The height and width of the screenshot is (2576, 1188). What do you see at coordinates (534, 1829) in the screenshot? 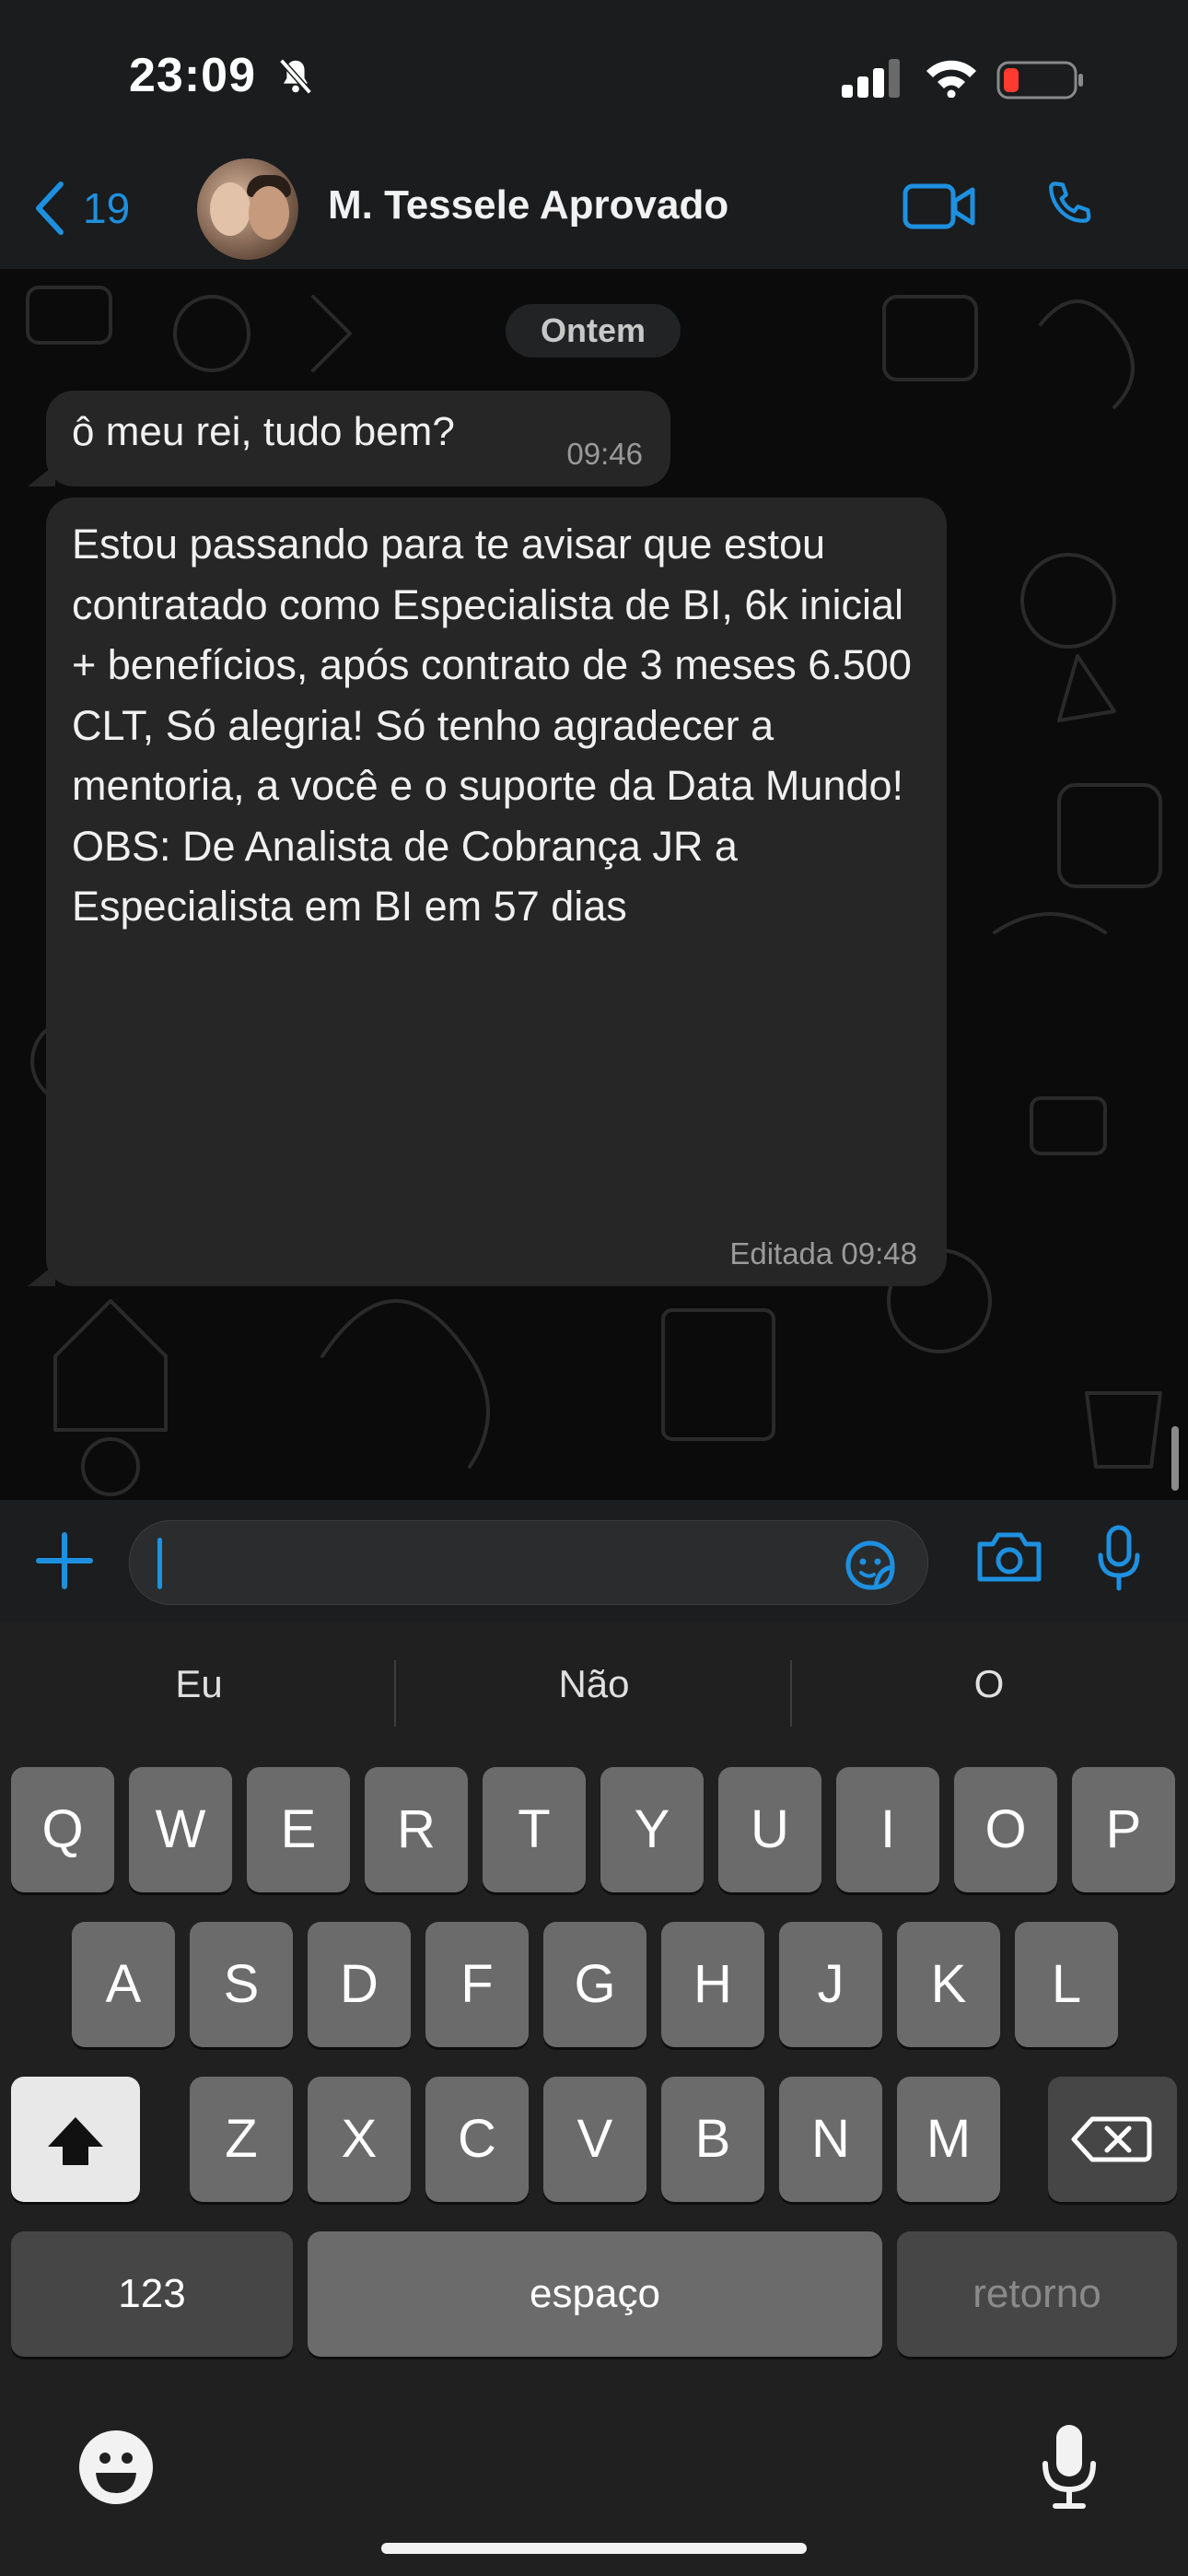
I see `key: T` at bounding box center [534, 1829].